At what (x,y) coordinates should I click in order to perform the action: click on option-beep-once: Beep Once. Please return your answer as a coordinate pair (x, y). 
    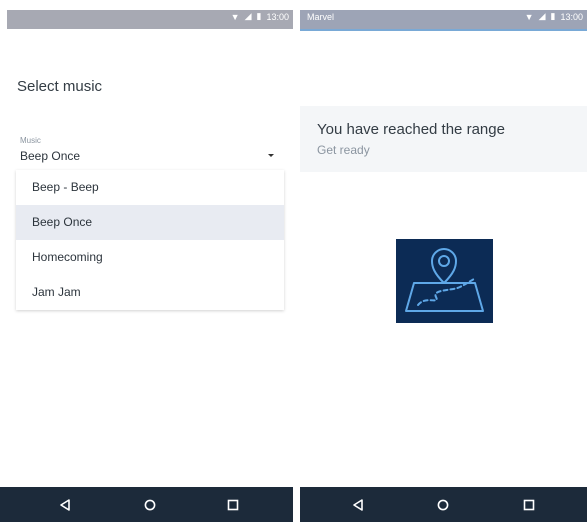
    Looking at the image, I should click on (150, 222).